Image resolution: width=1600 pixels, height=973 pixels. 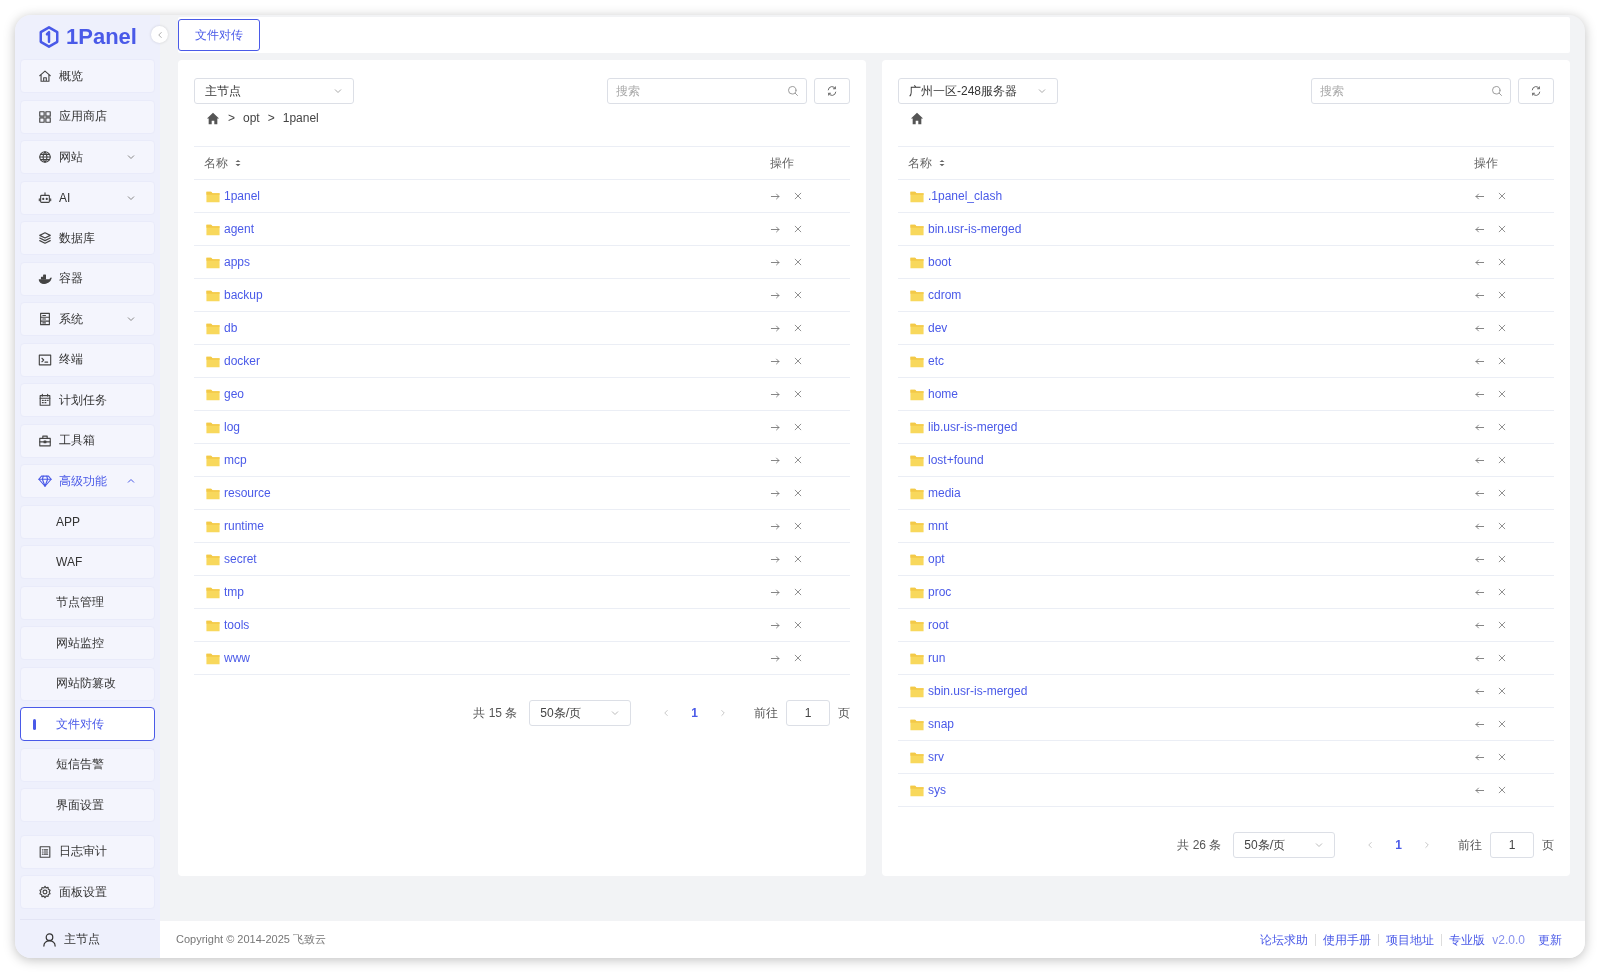 What do you see at coordinates (87, 851) in the screenshot?
I see `sidebar-item: 日志审计` at bounding box center [87, 851].